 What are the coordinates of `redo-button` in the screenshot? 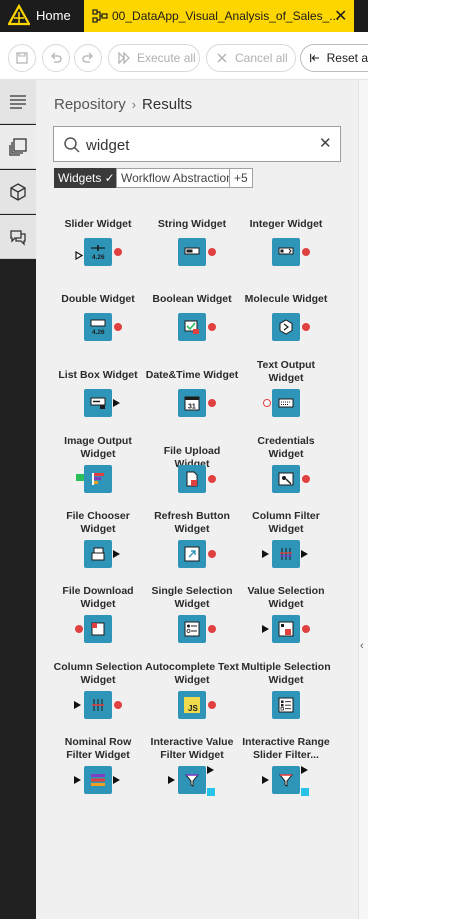 It's located at (88, 58).